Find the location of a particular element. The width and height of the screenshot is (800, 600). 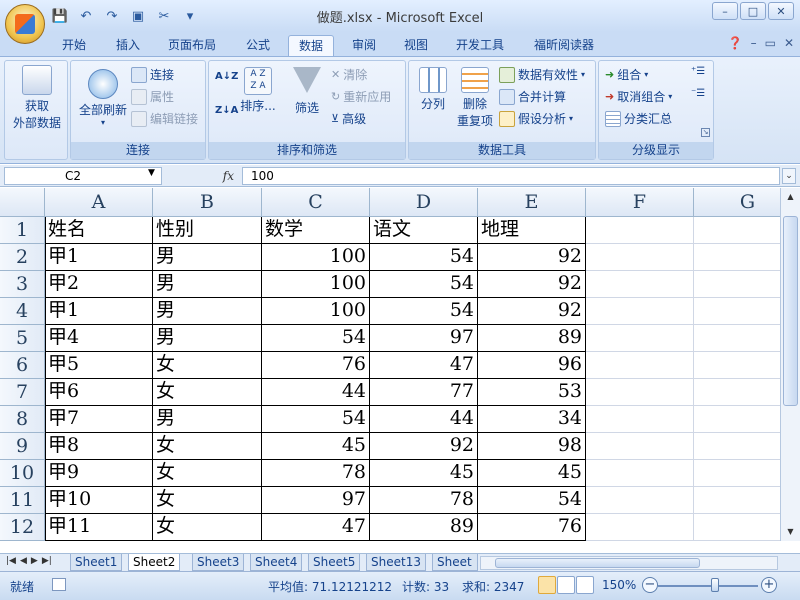

cell: 76 is located at coordinates (316, 365).